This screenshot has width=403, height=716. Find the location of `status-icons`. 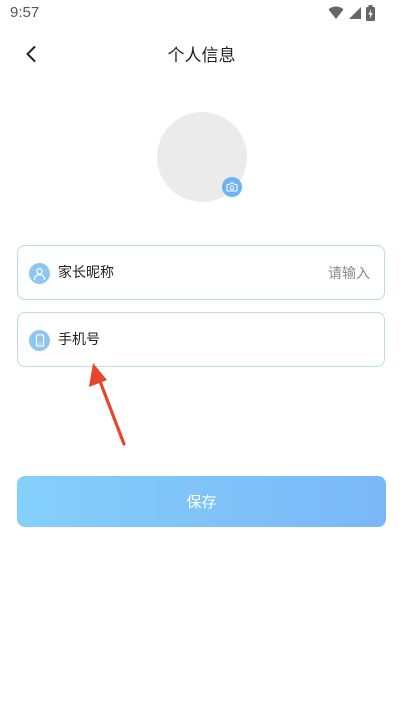

status-icons is located at coordinates (351, 13).